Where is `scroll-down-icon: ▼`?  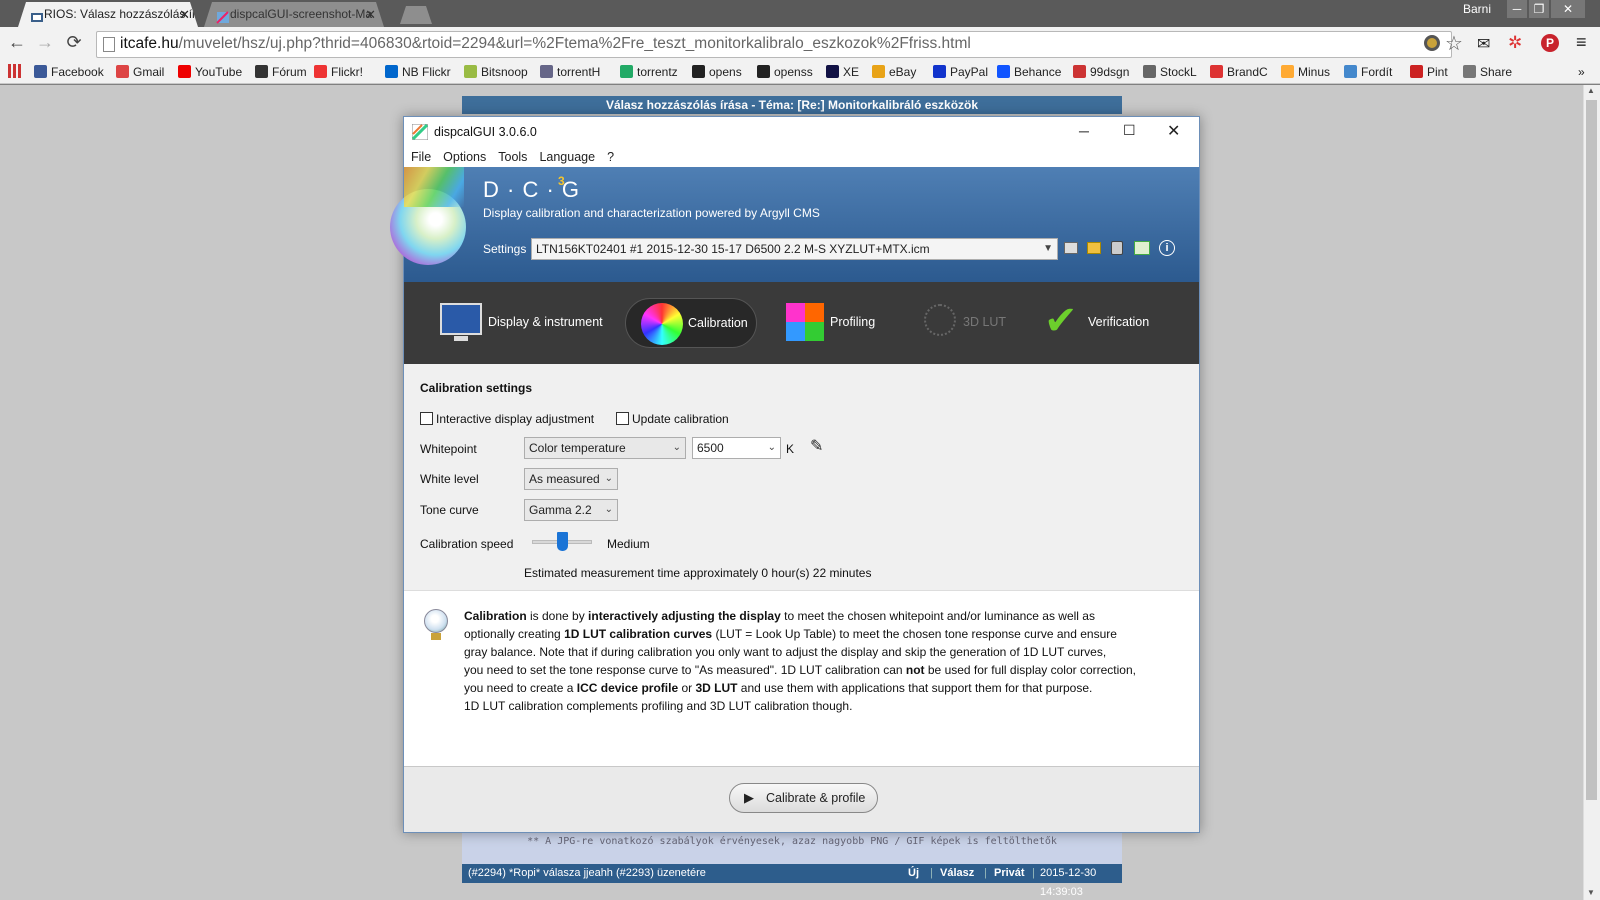
scroll-down-icon: ▼ is located at coordinates (1591, 892).